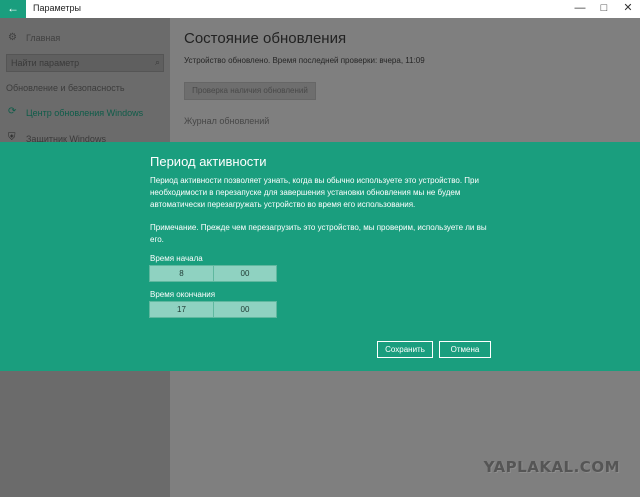 The image size is (640, 497). I want to click on start-minute: 00, so click(244, 273).